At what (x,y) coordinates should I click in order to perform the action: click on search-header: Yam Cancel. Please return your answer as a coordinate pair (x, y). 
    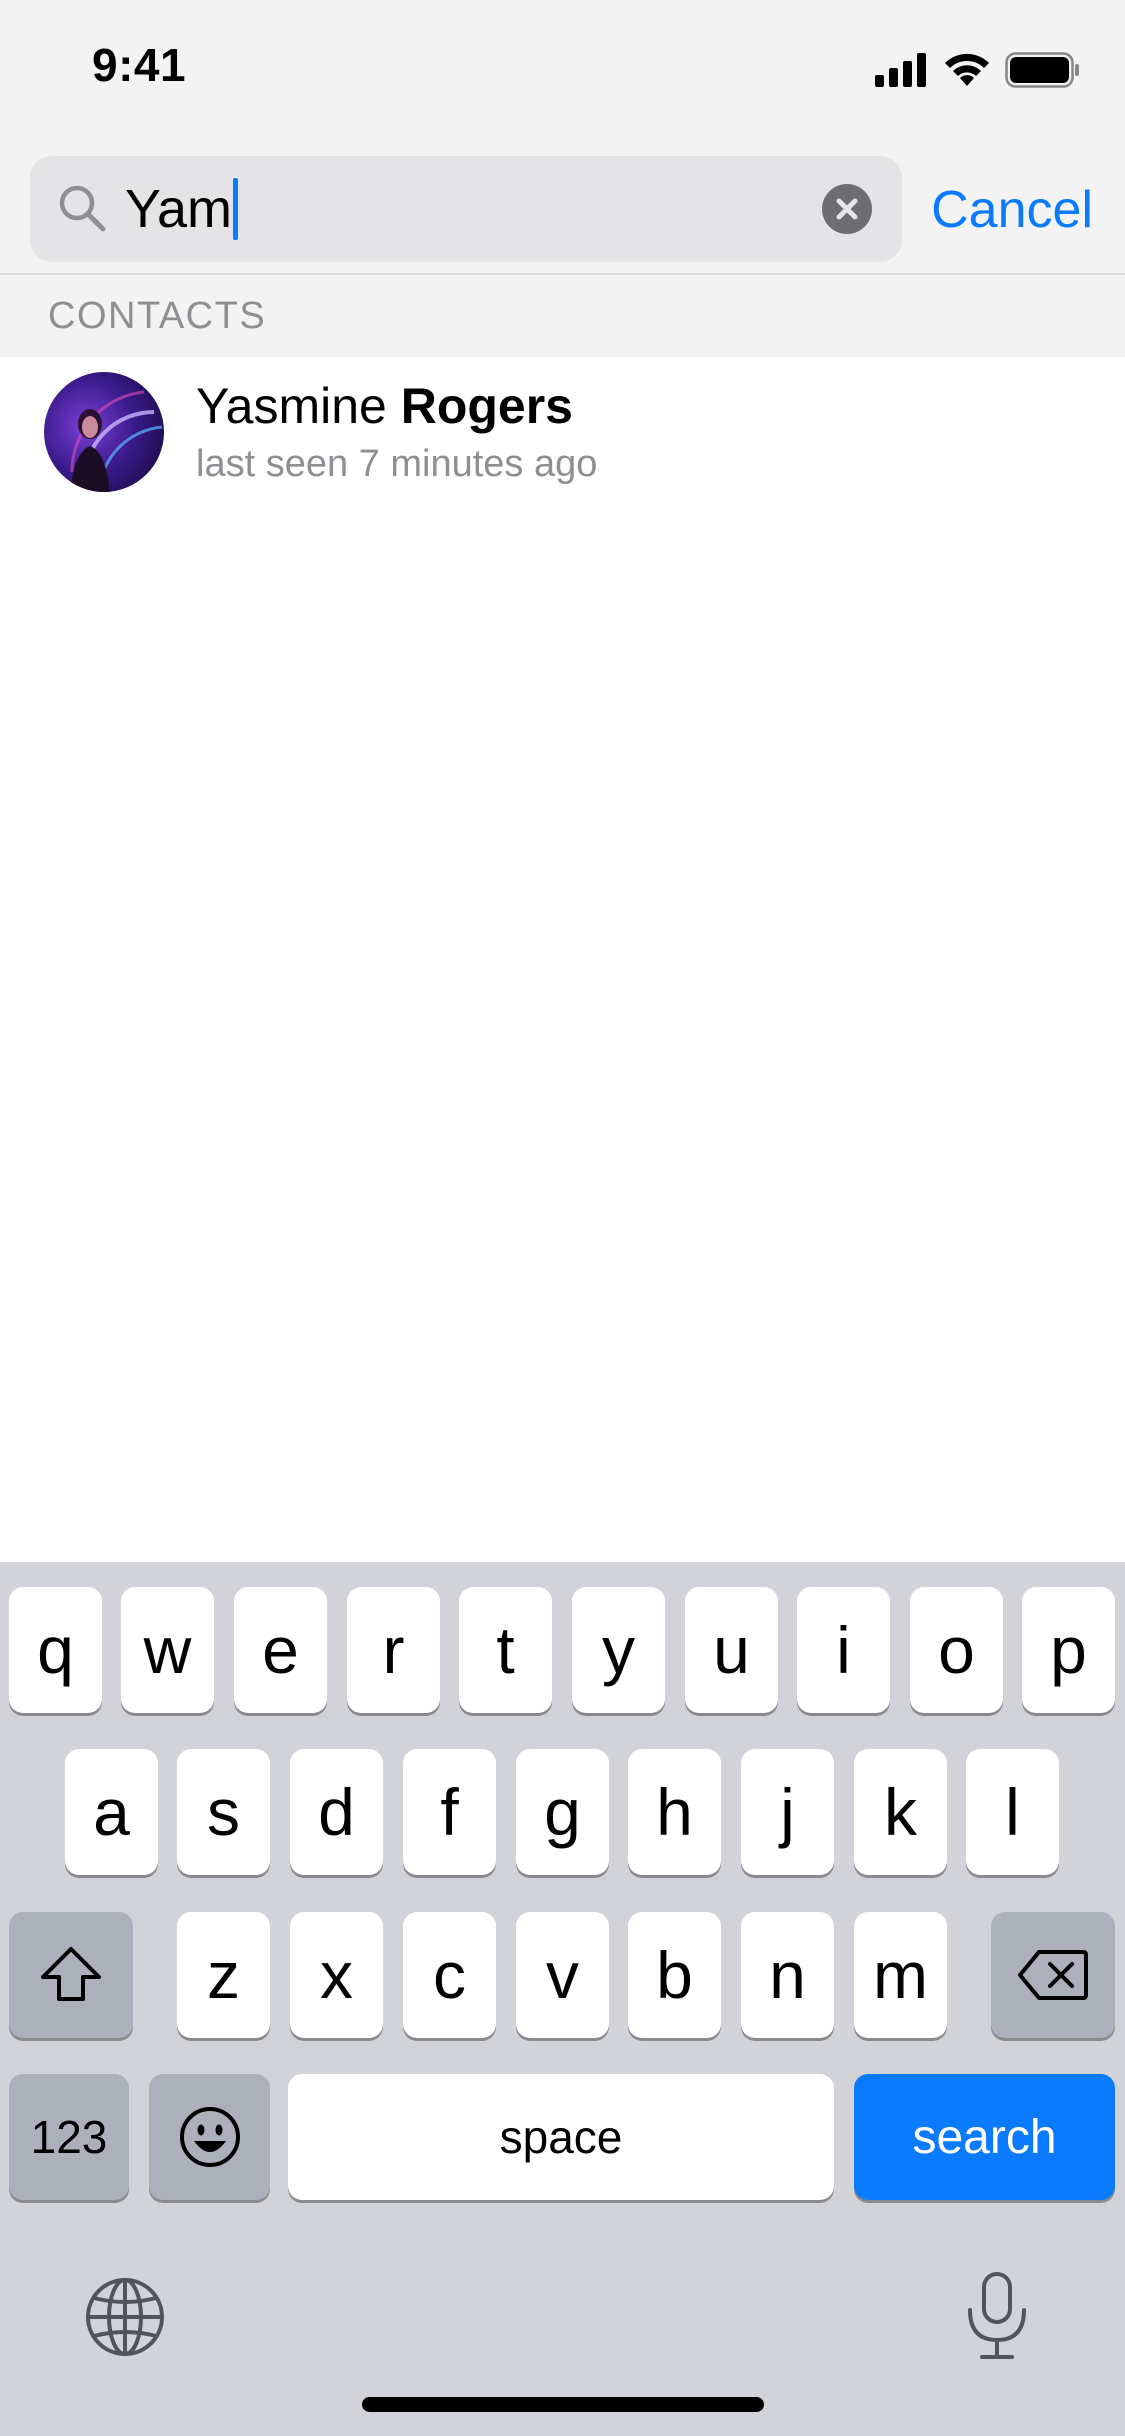
    Looking at the image, I should click on (562, 207).